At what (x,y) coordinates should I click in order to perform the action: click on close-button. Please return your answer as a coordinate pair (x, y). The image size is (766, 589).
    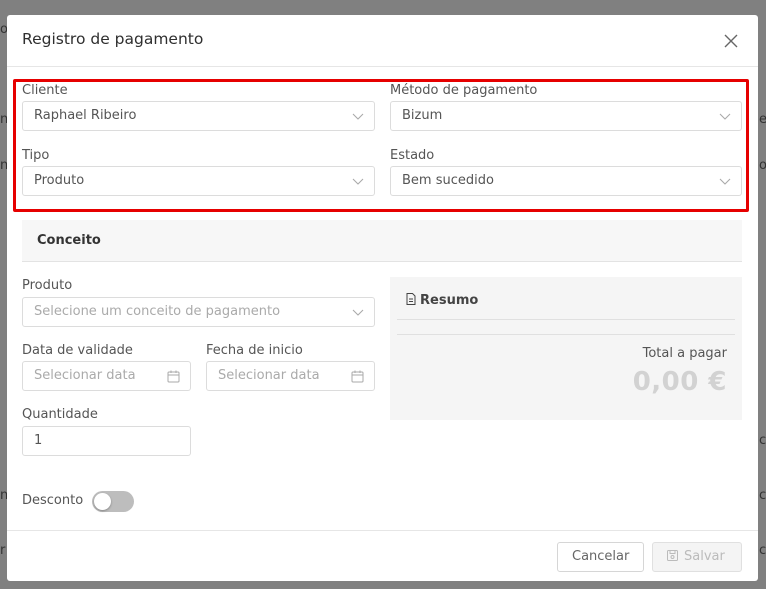
    Looking at the image, I should click on (731, 41).